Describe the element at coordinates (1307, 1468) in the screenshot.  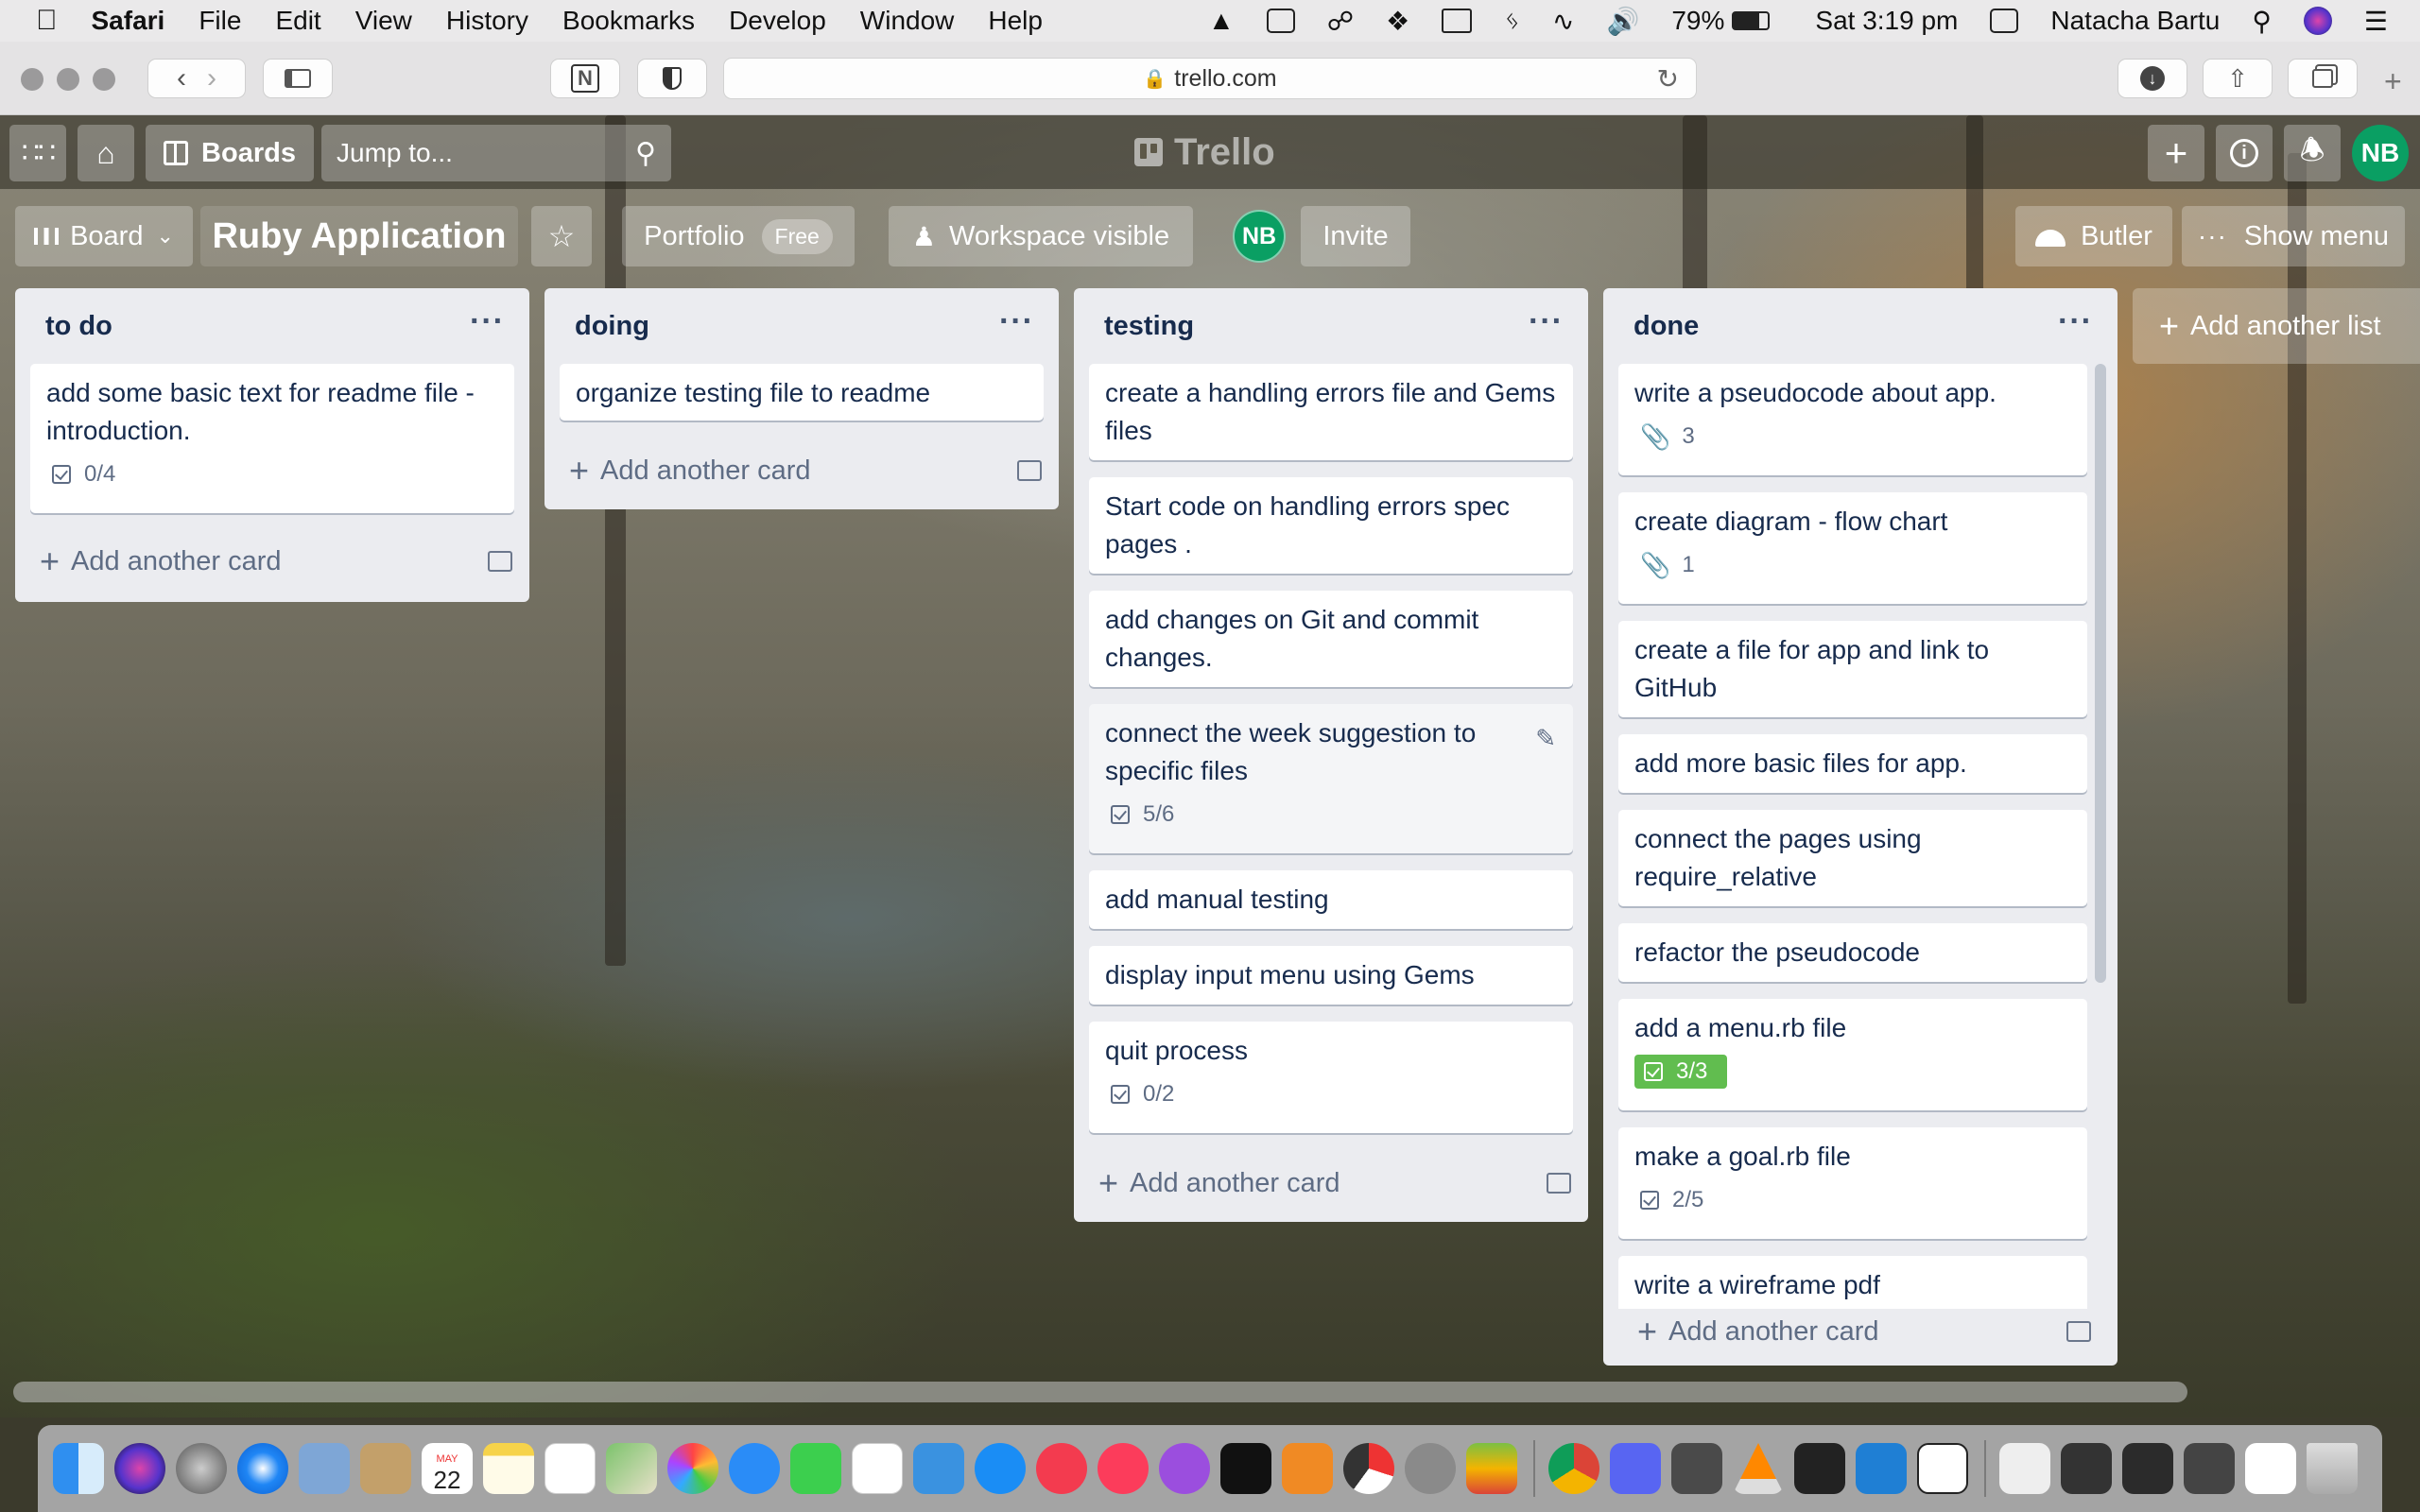
I see `books-icon` at that location.